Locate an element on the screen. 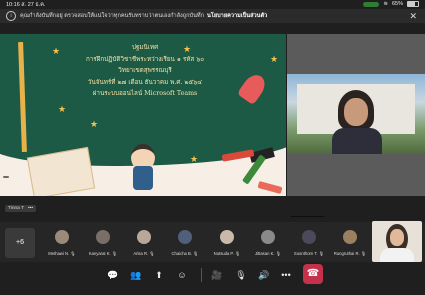 The height and width of the screenshot is (295, 425). participant-tile: Arisa R. 🎙 is located at coordinates (144, 243).